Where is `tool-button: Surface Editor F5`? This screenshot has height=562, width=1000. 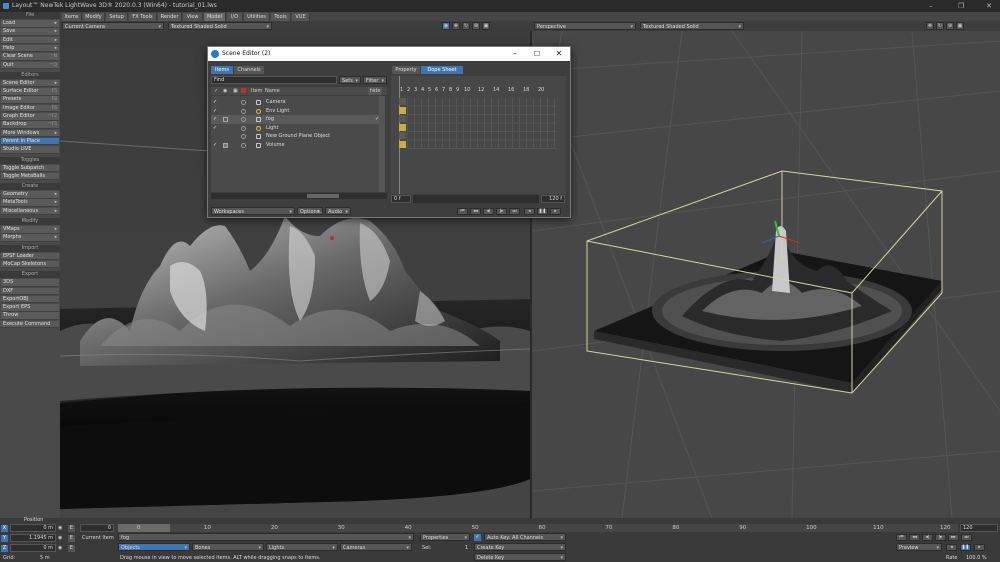 tool-button: Surface Editor F5 is located at coordinates (30, 92).